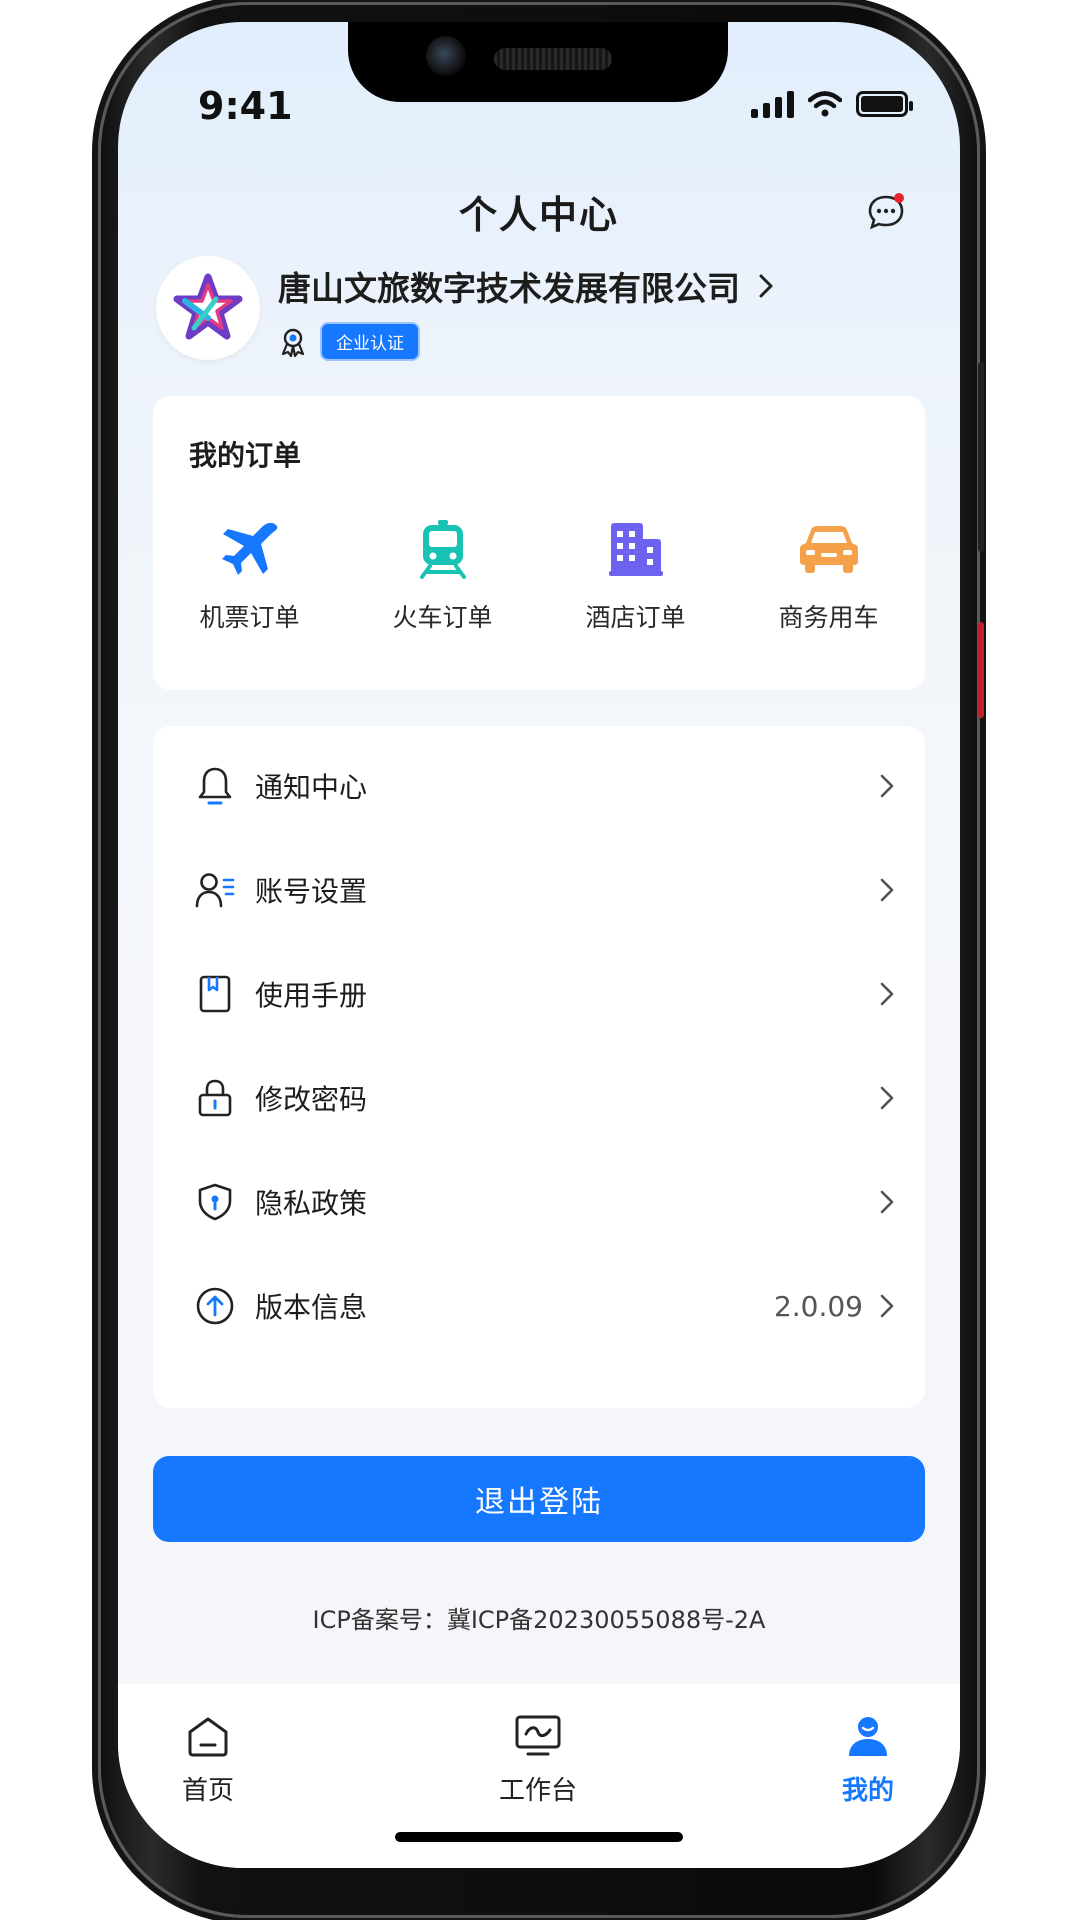  Describe the element at coordinates (538, 215) in the screenshot. I see `page-title: 个人中心` at that location.